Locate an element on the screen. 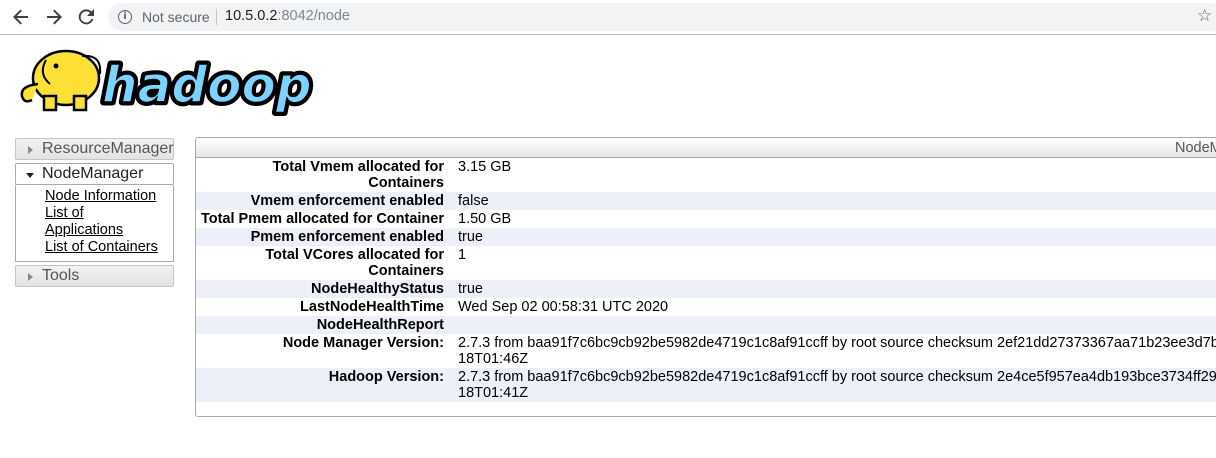 This screenshot has height=458, width=1216. table-row: NodeHealthyStatus true is located at coordinates (706, 289).